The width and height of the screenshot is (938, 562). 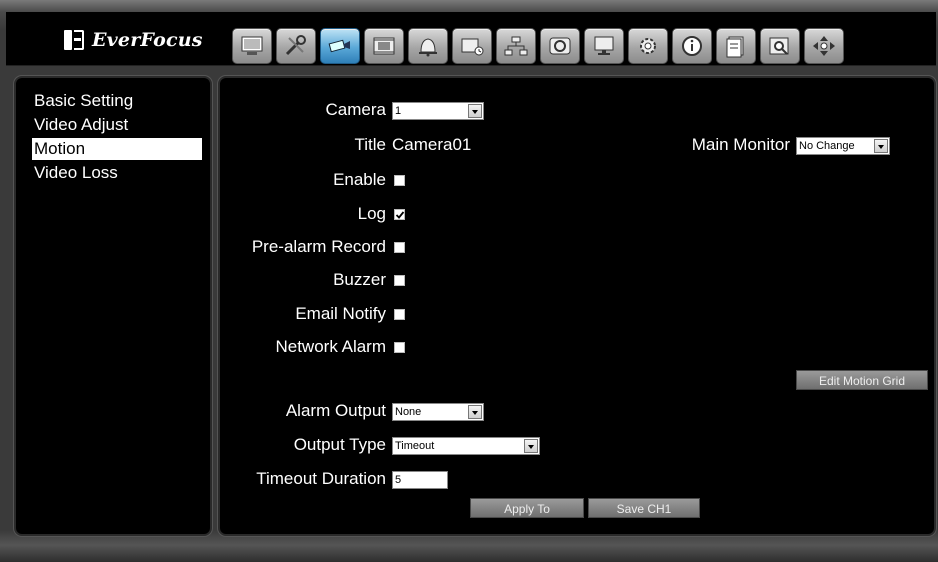 I want to click on pre-alarm-record-checkbox, so click(x=399, y=247).